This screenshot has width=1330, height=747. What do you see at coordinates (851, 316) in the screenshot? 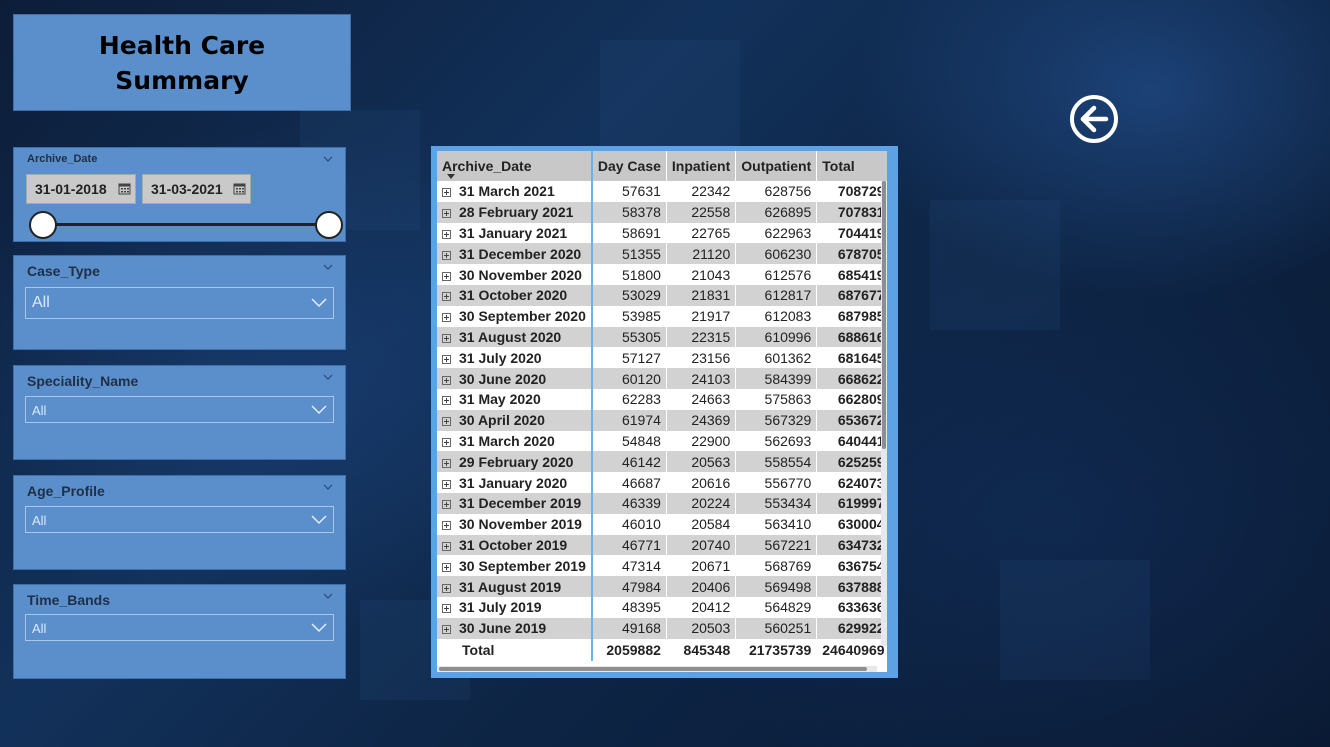
I see `total-cell: 687985` at bounding box center [851, 316].